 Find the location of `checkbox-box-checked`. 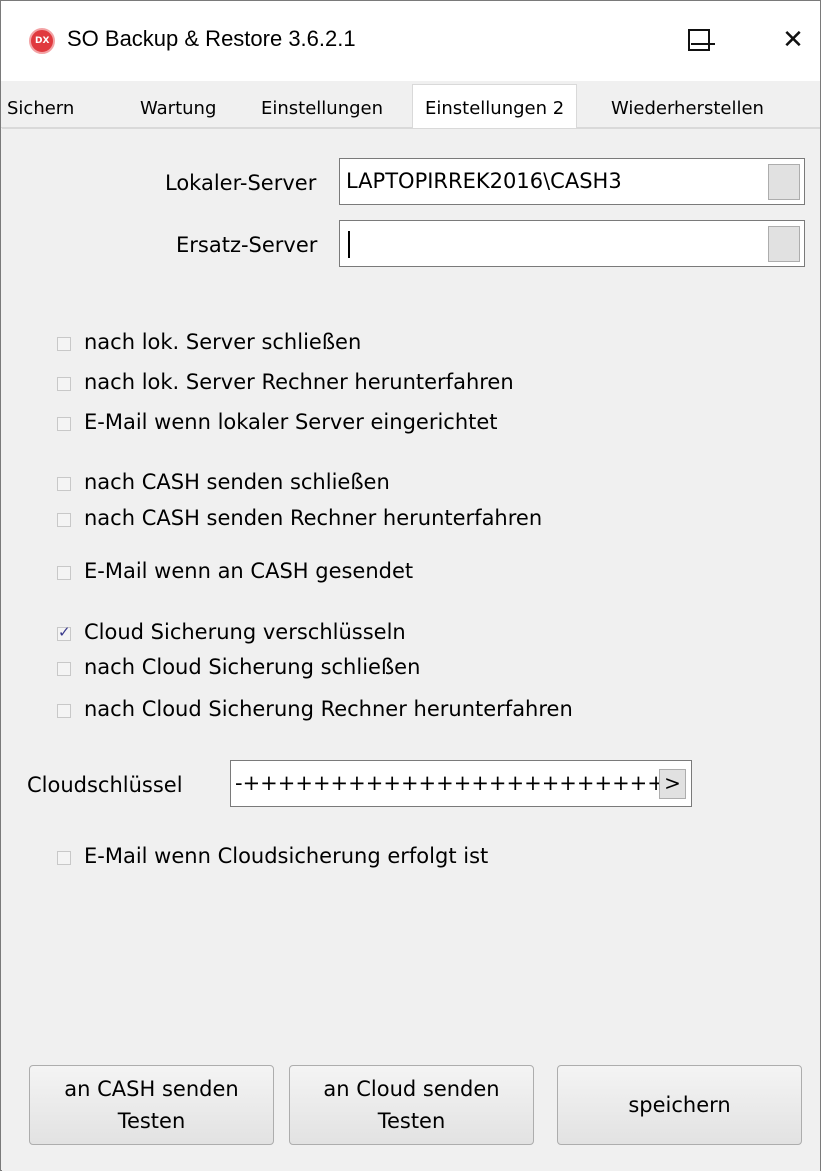

checkbox-box-checked is located at coordinates (64, 632).